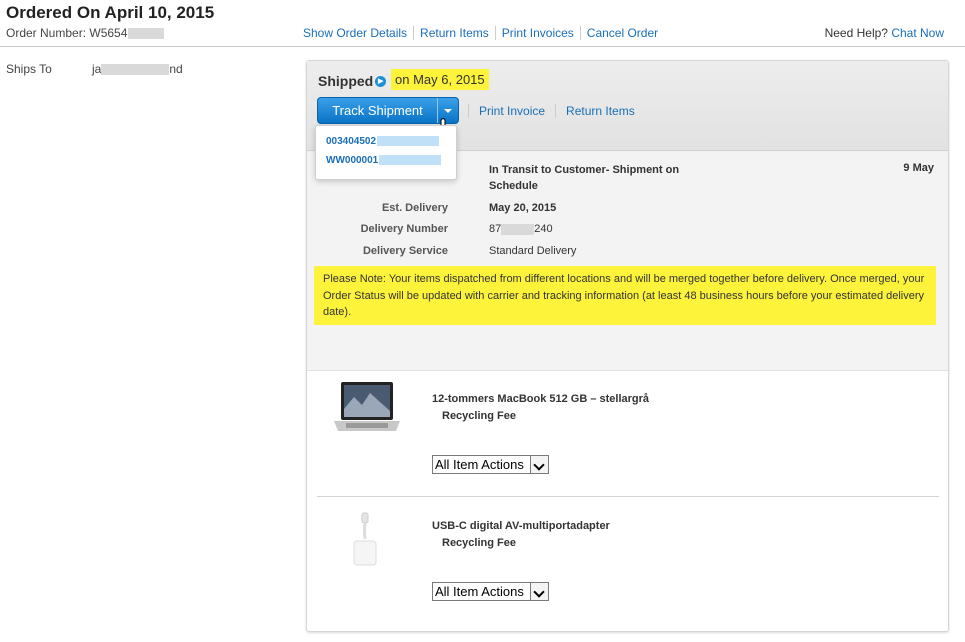 This screenshot has height=642, width=965. I want to click on ships-to-name-start: ja, so click(97, 69).